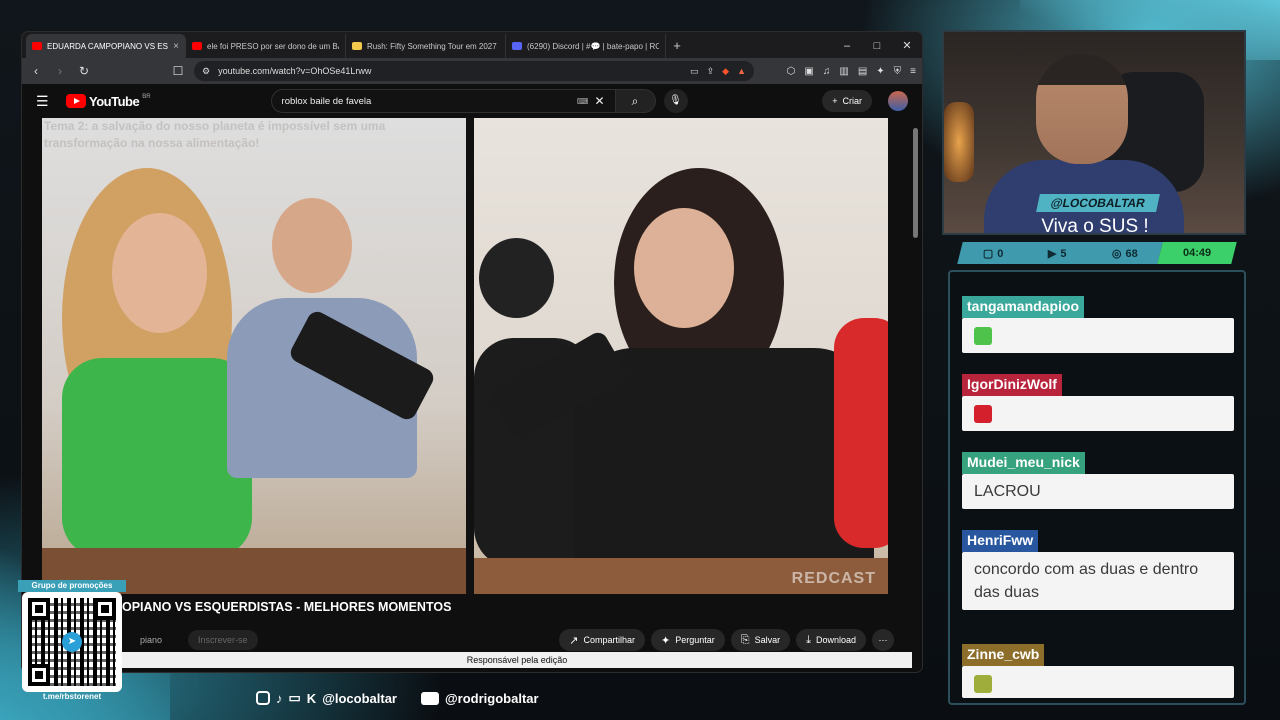 Image resolution: width=1280 pixels, height=720 pixels. What do you see at coordinates (677, 46) in the screenshot?
I see `new-tab-button: +` at bounding box center [677, 46].